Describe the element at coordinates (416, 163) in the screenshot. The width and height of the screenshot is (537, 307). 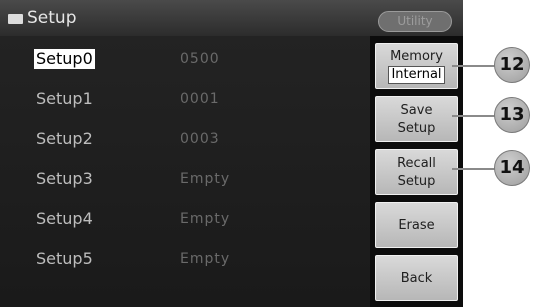
I see `recall-label-line1: Recall` at that location.